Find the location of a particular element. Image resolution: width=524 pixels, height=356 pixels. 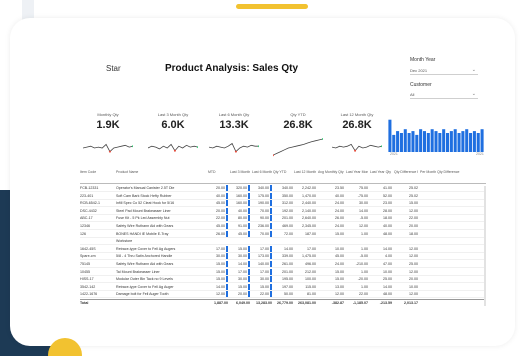

customer-value: All is located at coordinates (412, 94).